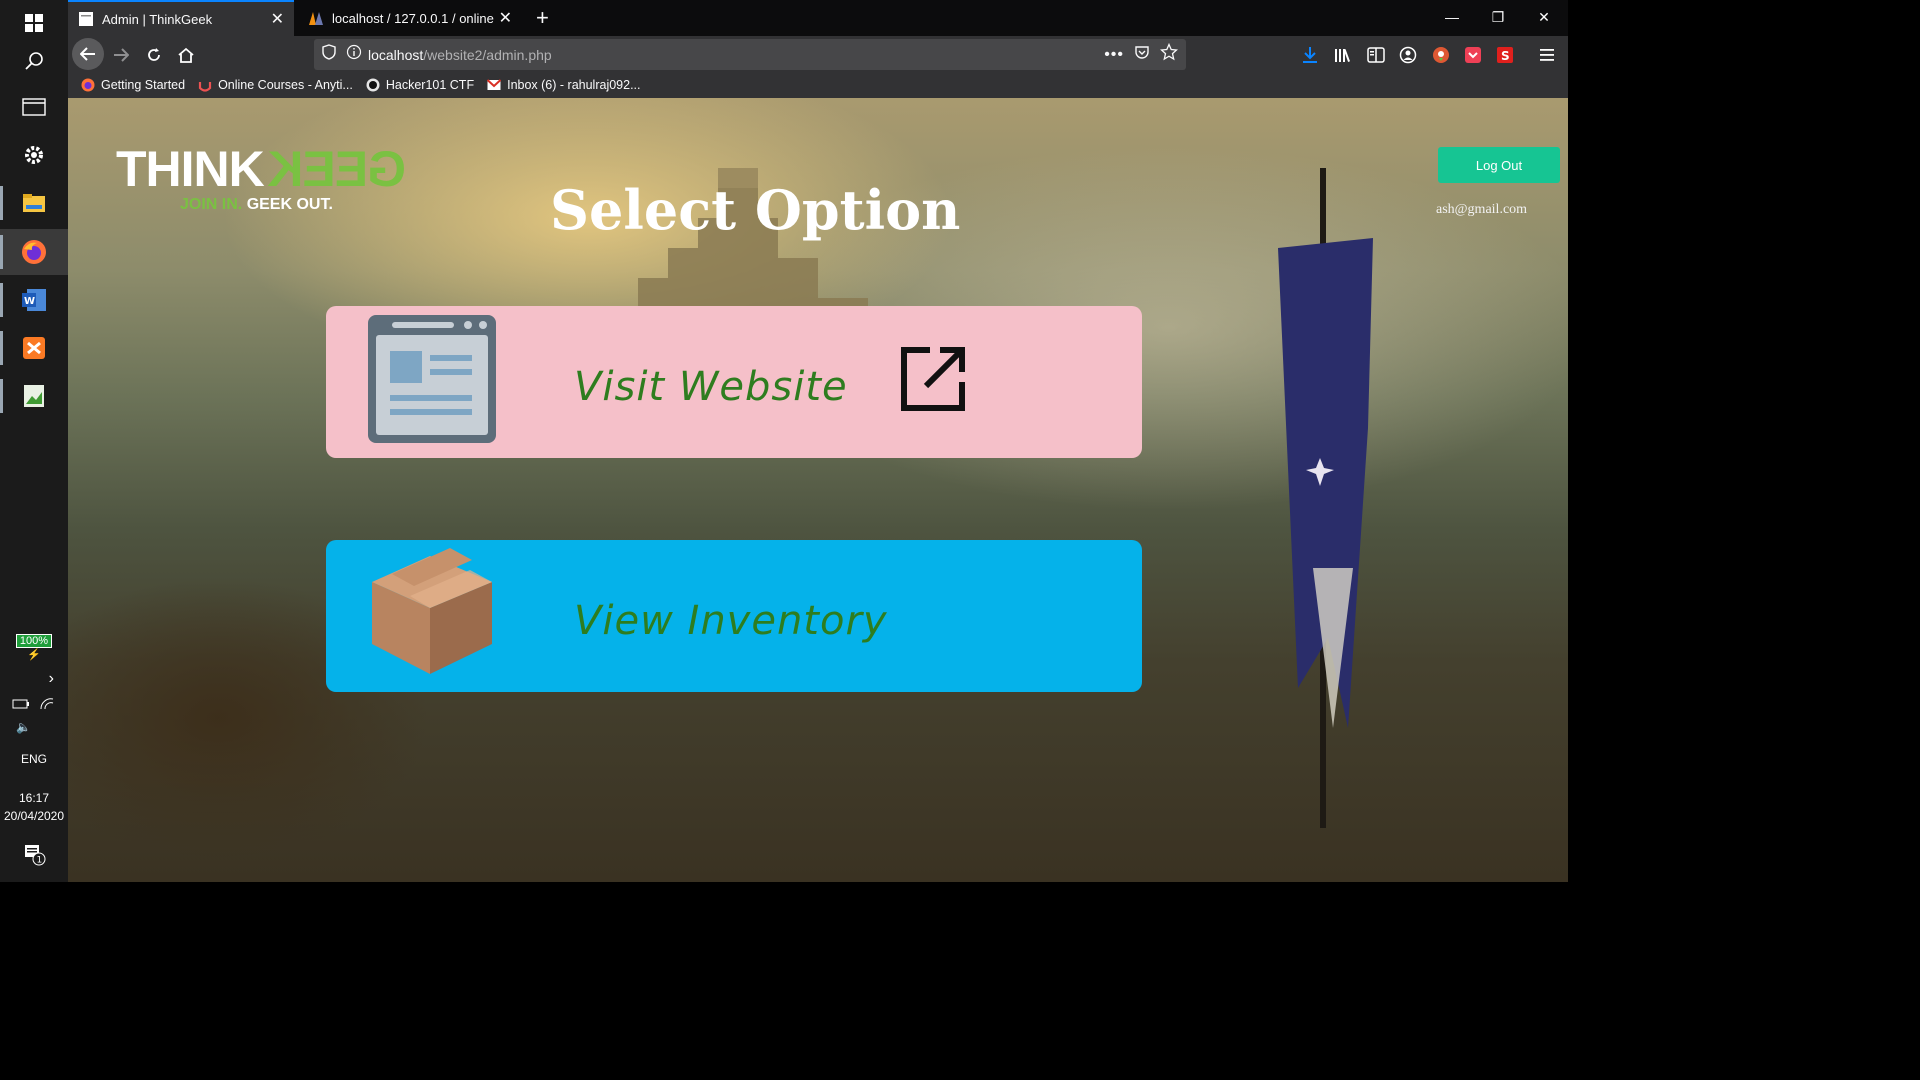 The width and height of the screenshot is (1920, 1080). What do you see at coordinates (329, 54) in the screenshot?
I see `shield-icon` at bounding box center [329, 54].